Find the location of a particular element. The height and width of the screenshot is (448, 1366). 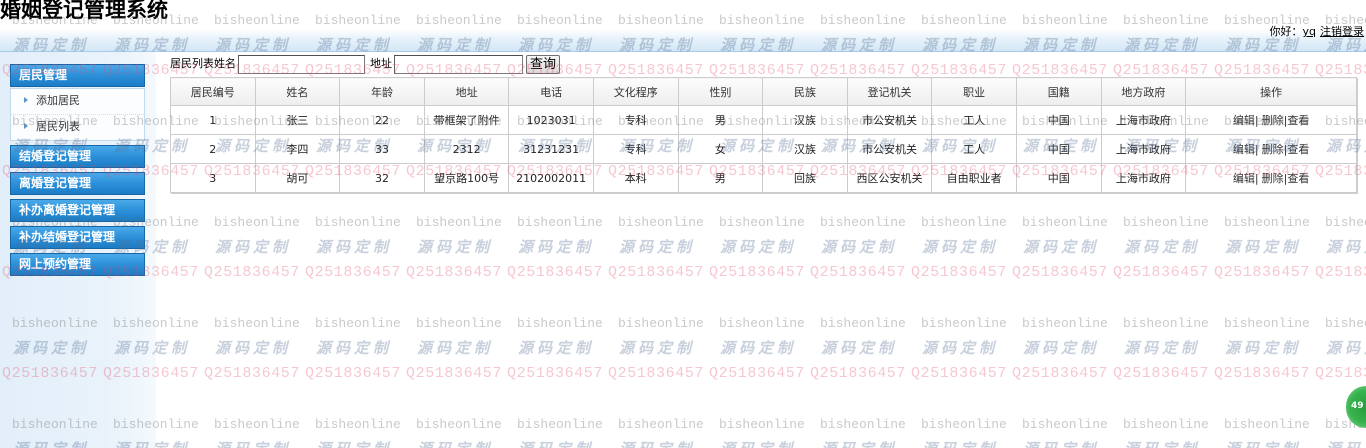

cell-resident-id: 2 is located at coordinates (213, 149).